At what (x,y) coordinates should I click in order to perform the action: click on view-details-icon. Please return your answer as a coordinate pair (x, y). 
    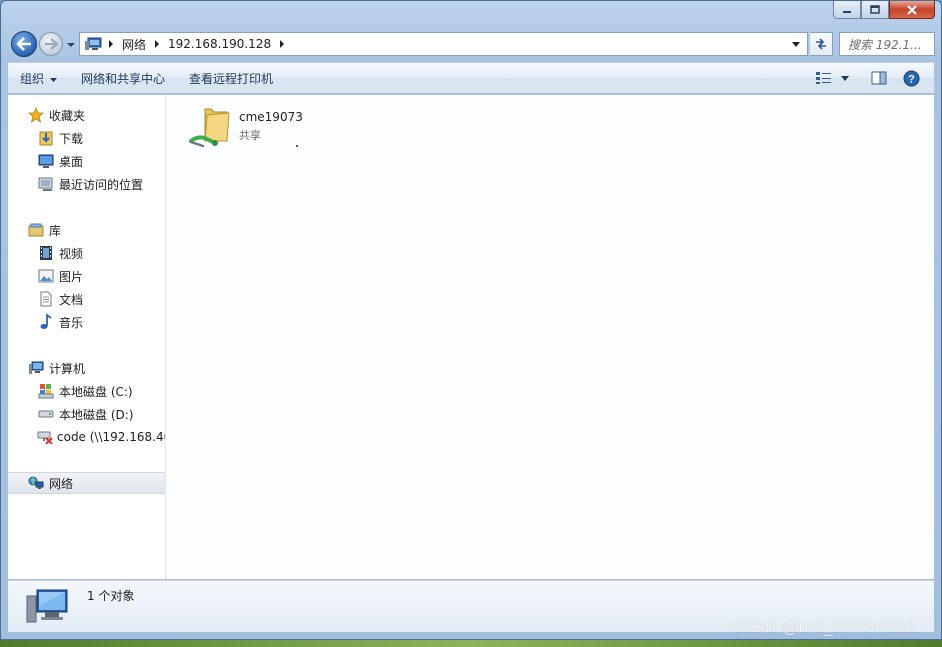
    Looking at the image, I should click on (823, 78).